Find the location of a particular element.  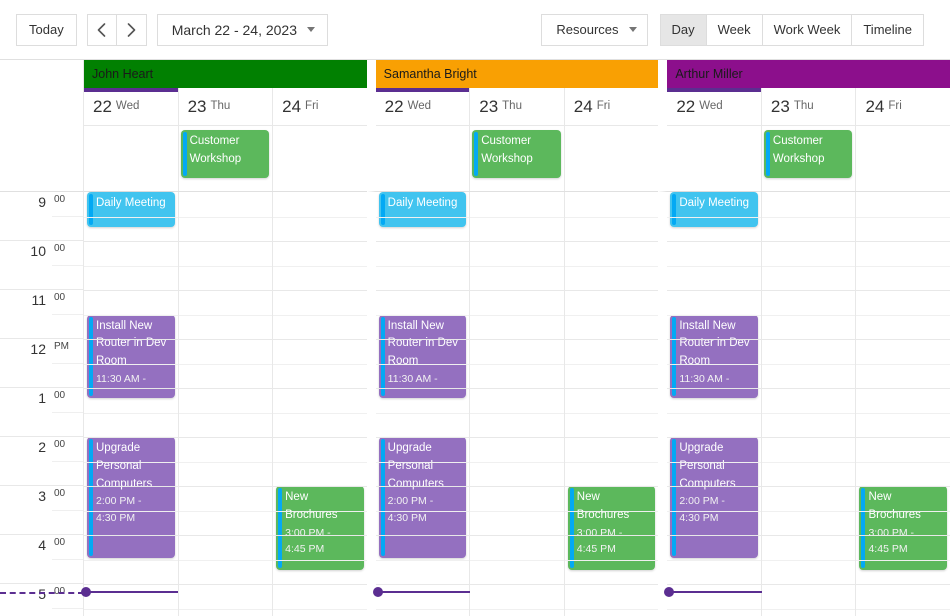

view-tab-week: Week is located at coordinates (734, 29).